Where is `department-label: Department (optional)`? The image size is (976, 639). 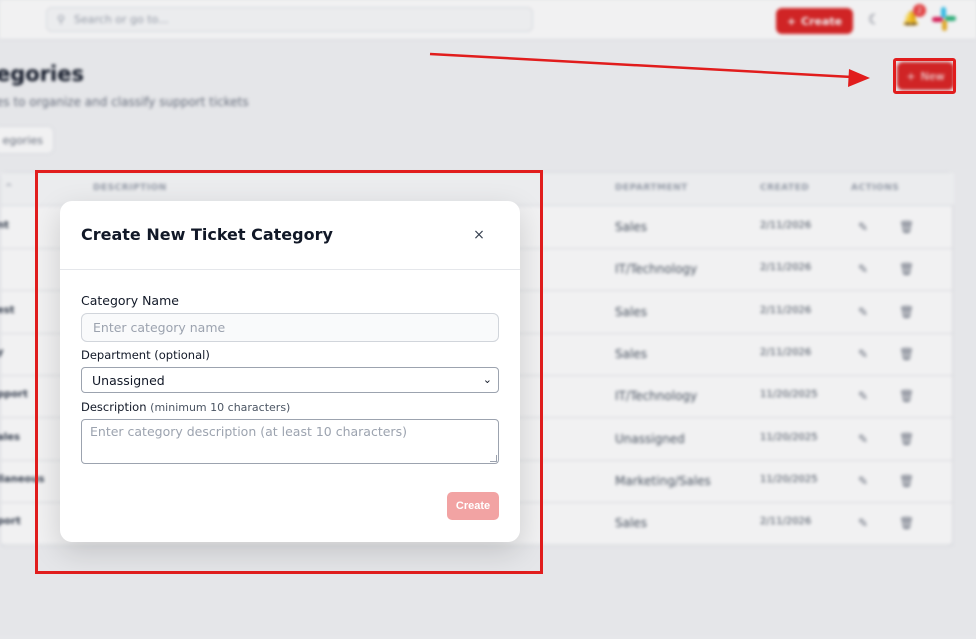
department-label: Department (optional) is located at coordinates (145, 355).